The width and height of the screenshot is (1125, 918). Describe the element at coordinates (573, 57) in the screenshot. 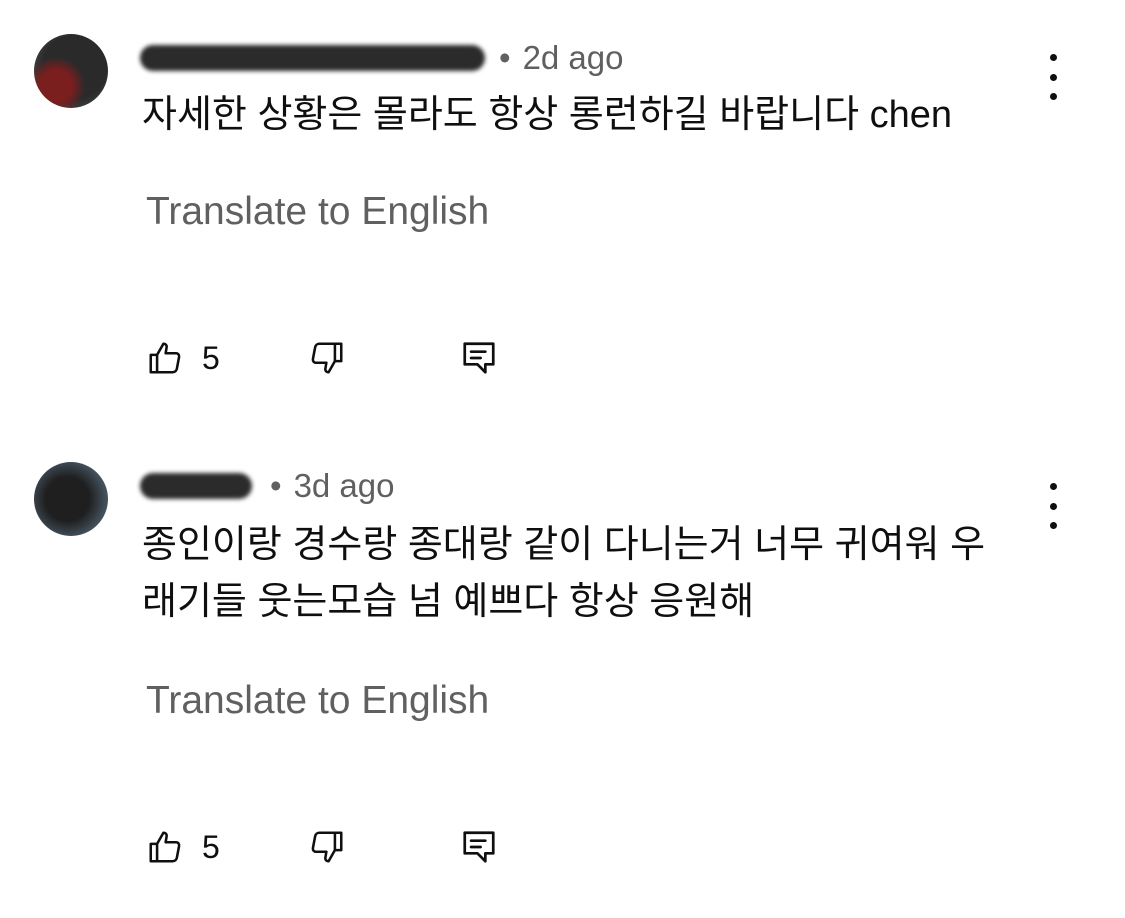

I see `comment-time: 2d ago` at that location.